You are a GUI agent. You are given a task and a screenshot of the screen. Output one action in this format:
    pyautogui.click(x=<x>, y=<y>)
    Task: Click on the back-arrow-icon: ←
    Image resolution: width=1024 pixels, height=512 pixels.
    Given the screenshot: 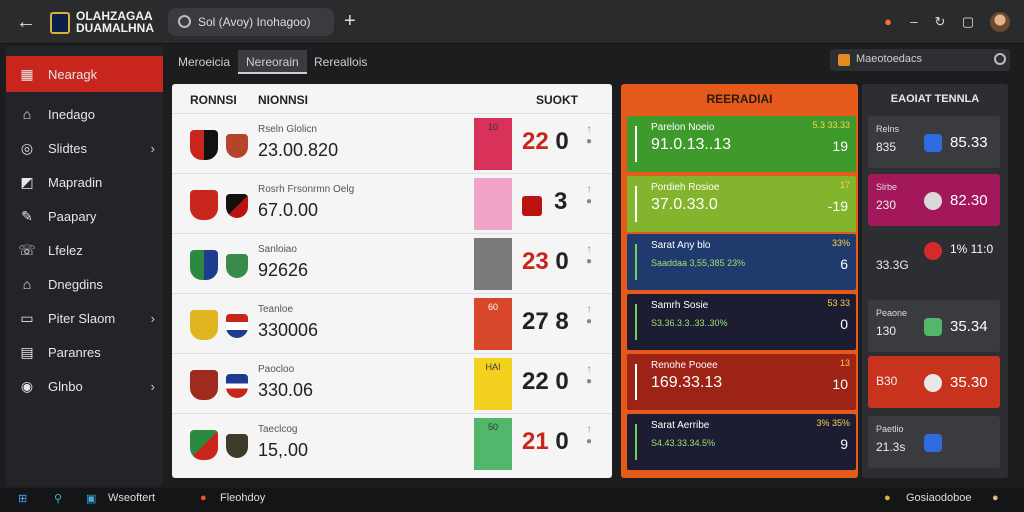 What is the action you would take?
    pyautogui.click(x=26, y=22)
    